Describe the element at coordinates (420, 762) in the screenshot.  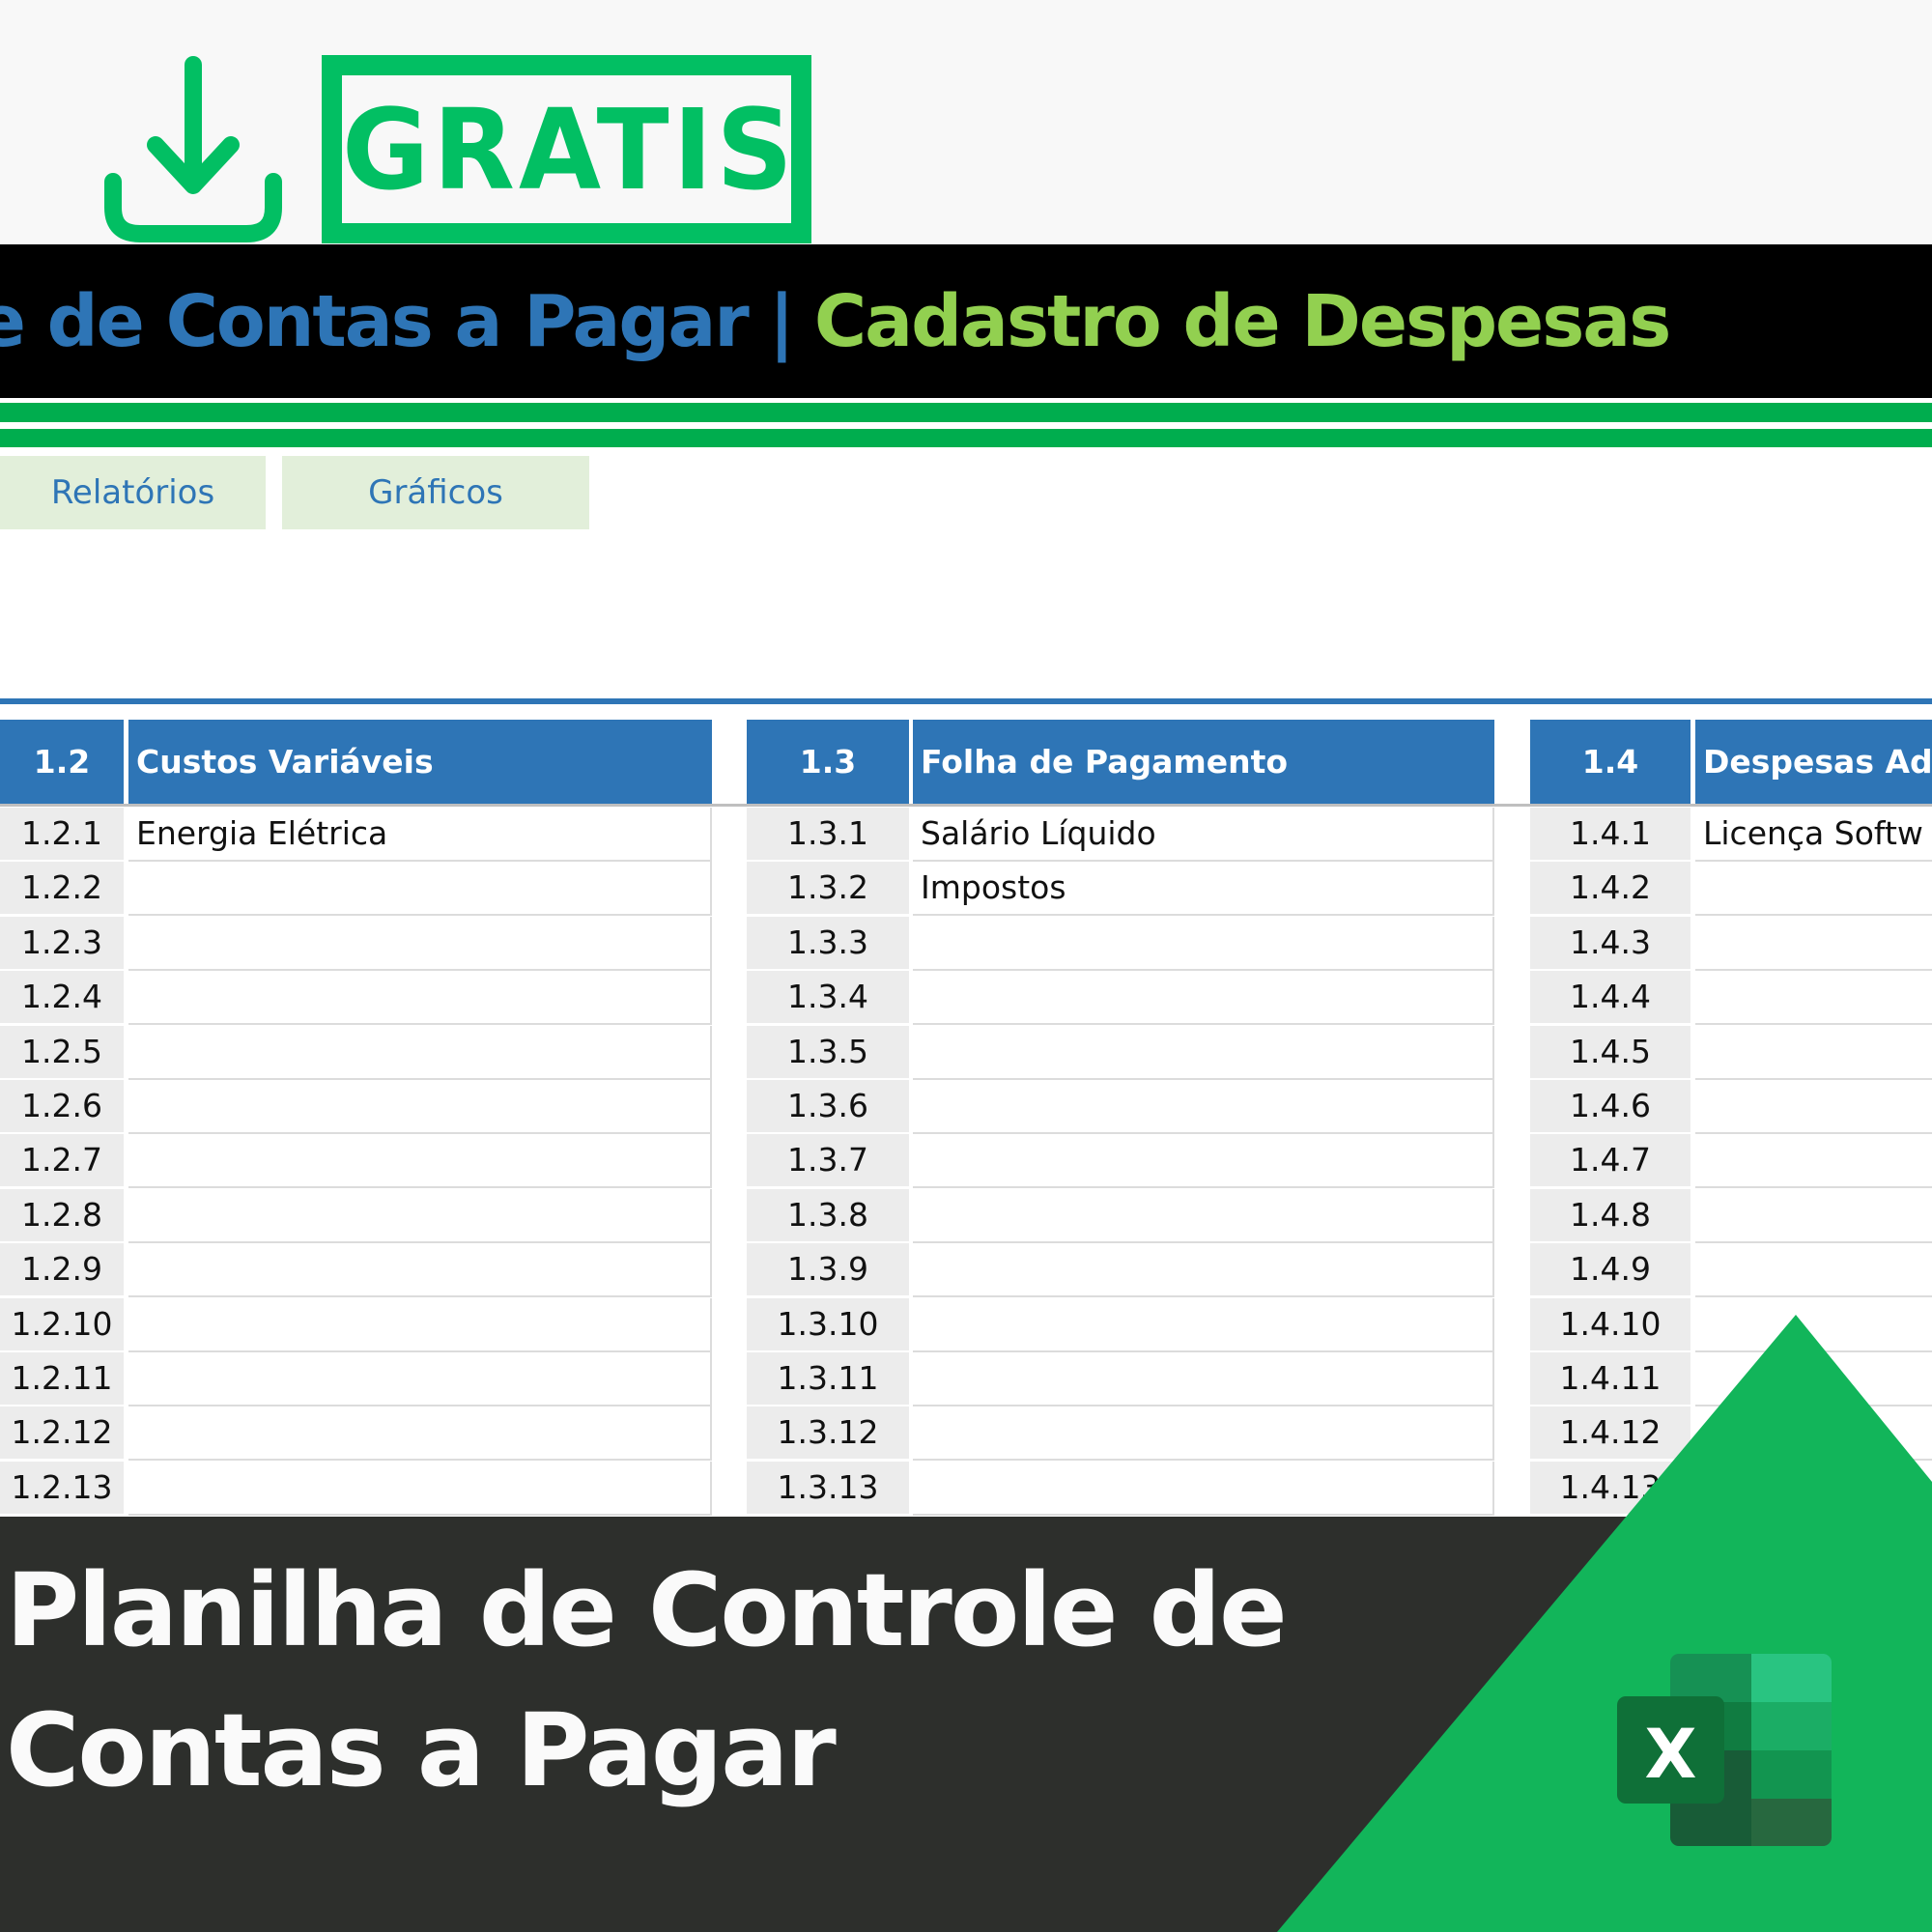
I see `category-name-header: Custos Variáveis` at that location.